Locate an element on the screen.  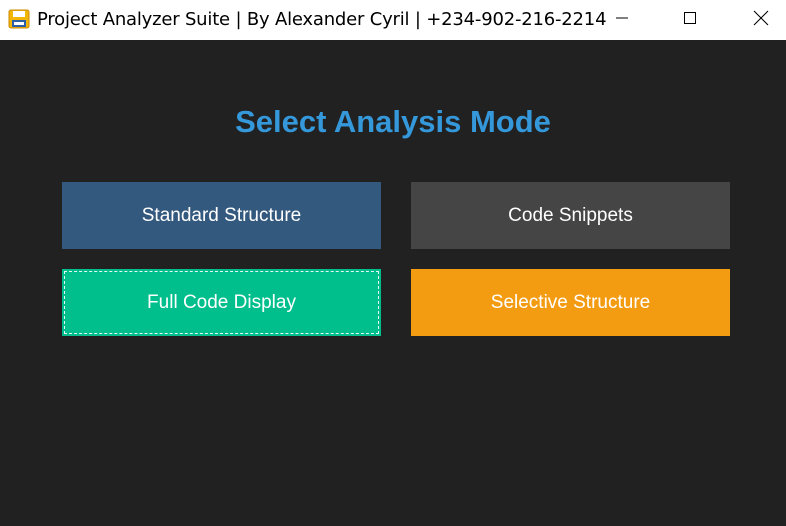
minimize-icon is located at coordinates (622, 20).